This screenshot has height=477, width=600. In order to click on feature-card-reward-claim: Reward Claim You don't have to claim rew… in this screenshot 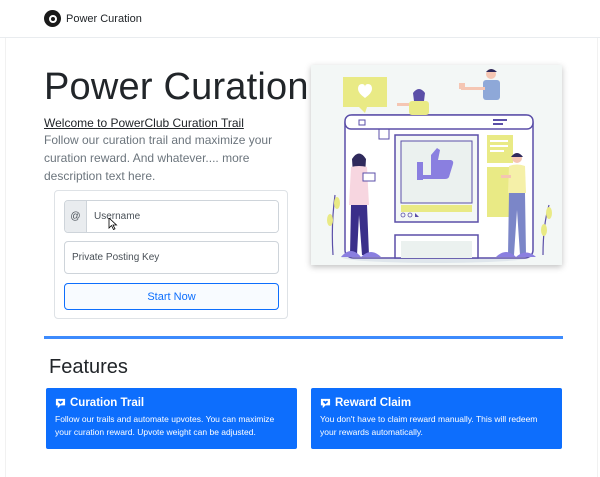, I will do `click(436, 418)`.